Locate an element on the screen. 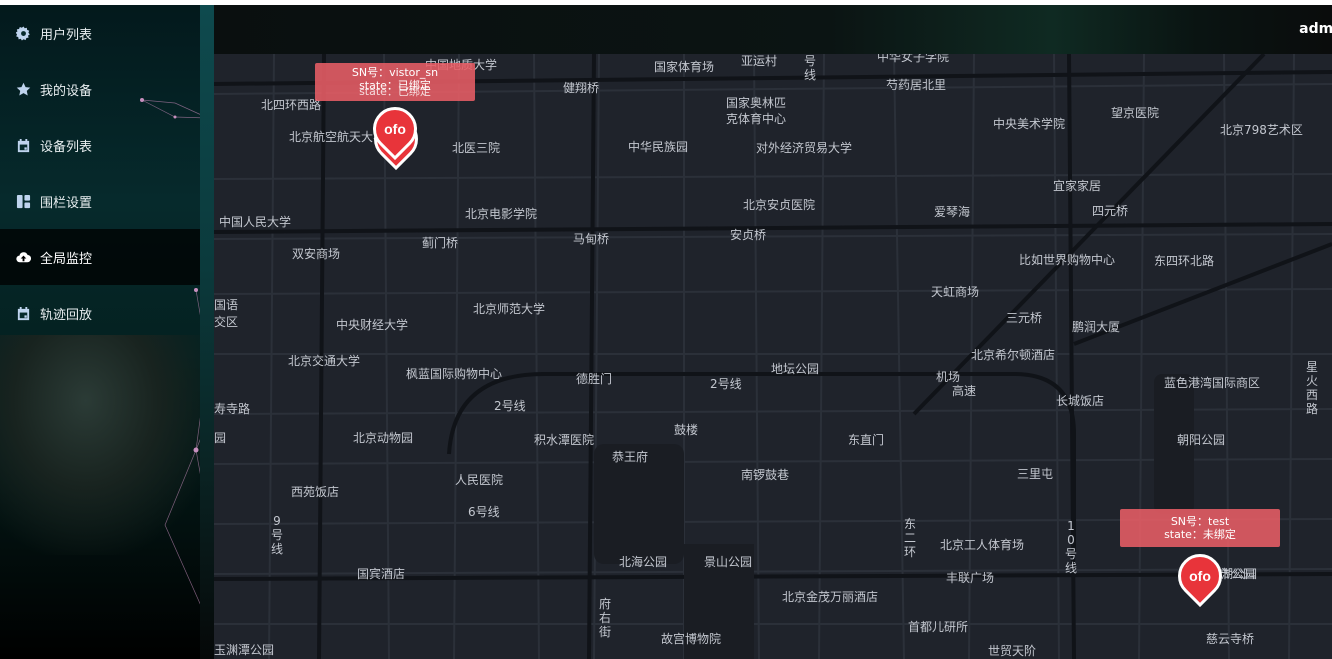 This screenshot has width=1332, height=659. map-place-label: 恭王府 is located at coordinates (630, 457).